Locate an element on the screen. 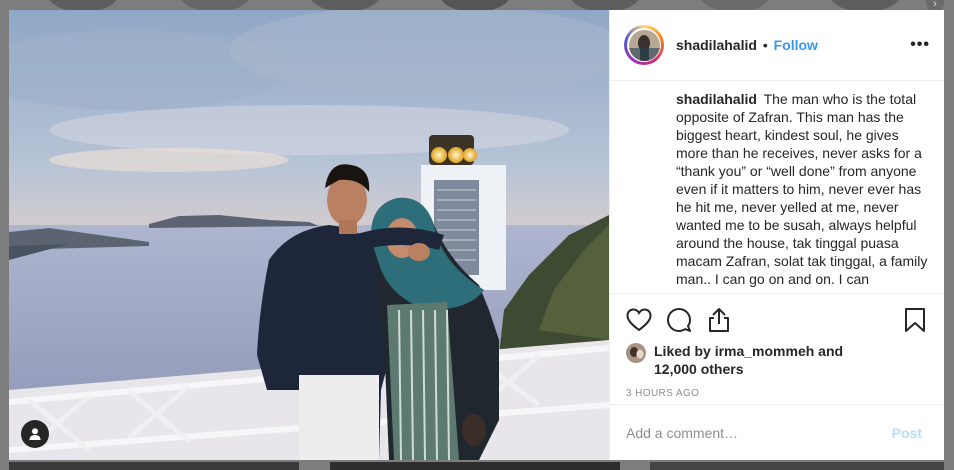 The width and height of the screenshot is (954, 470). liked-by-user-link: irma_mommeh is located at coordinates (765, 351).